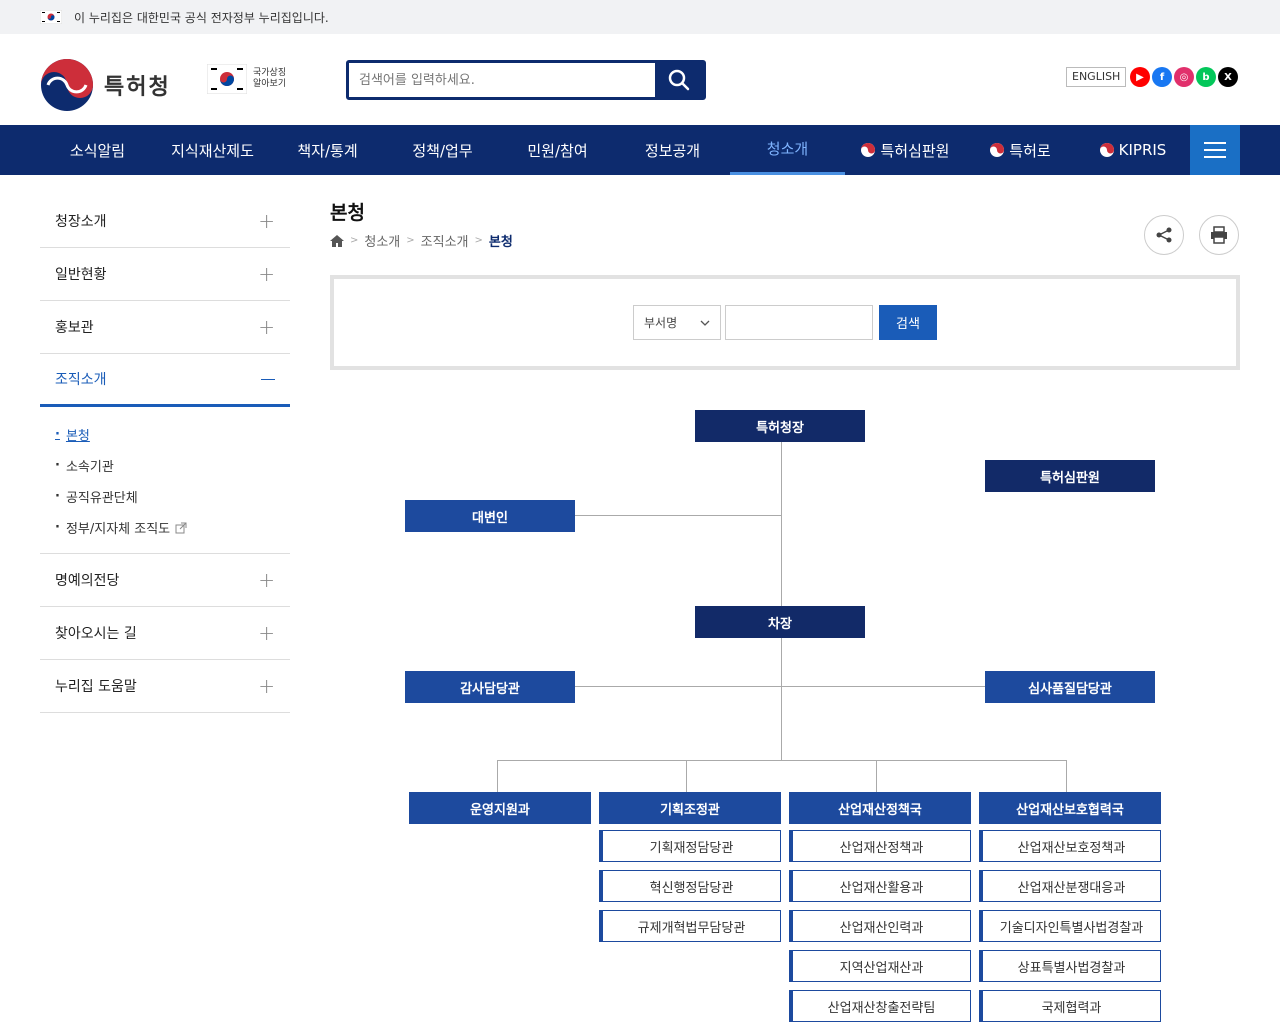  I want to click on org-quality: 심사품질담당관, so click(1070, 687).